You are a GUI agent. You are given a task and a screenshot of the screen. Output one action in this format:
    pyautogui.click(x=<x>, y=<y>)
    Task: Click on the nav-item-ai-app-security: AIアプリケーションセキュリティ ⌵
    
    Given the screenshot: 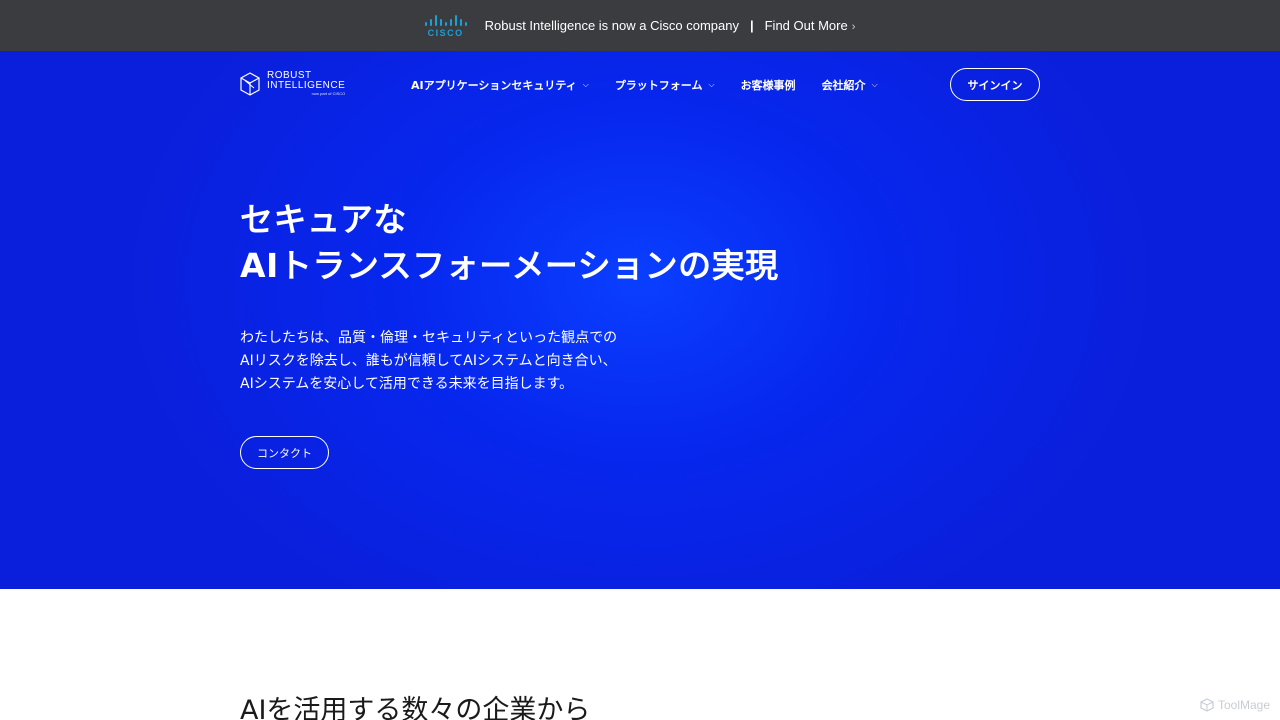 What is the action you would take?
    pyautogui.click(x=500, y=85)
    